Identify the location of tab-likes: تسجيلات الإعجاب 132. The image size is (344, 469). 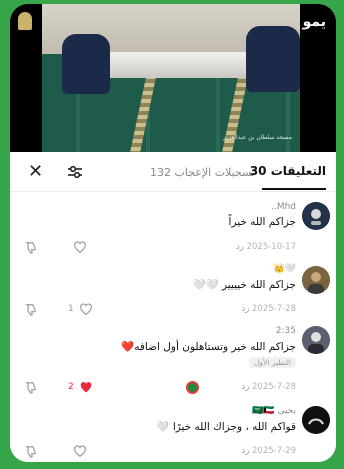
(202, 172).